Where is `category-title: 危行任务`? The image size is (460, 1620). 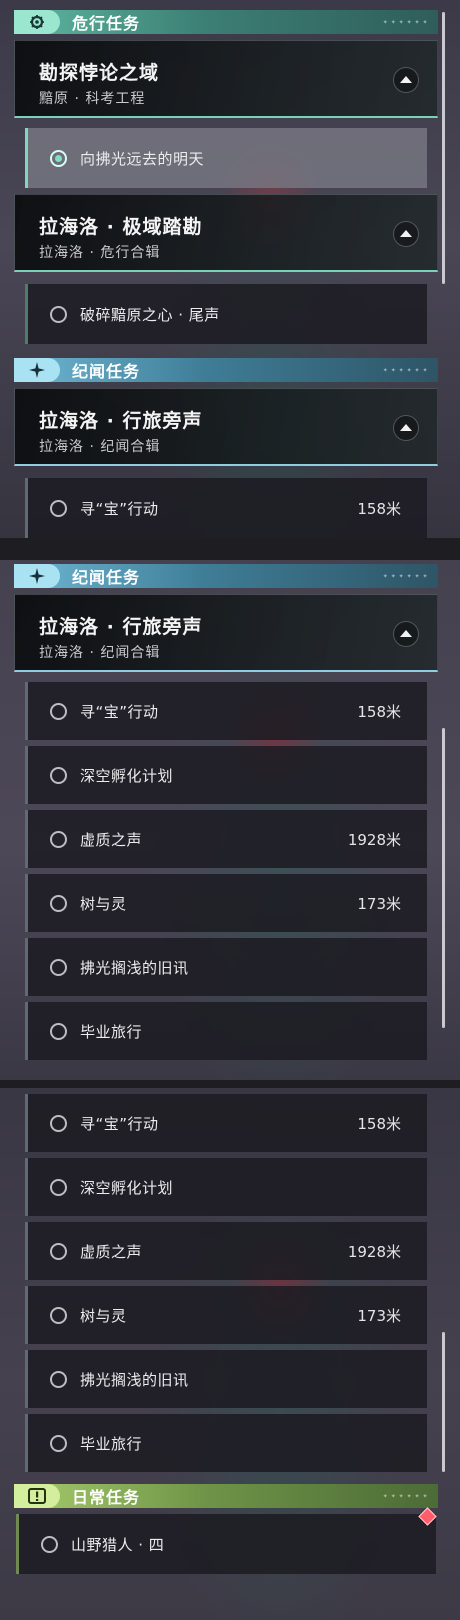
category-title: 危行任务 is located at coordinates (106, 23).